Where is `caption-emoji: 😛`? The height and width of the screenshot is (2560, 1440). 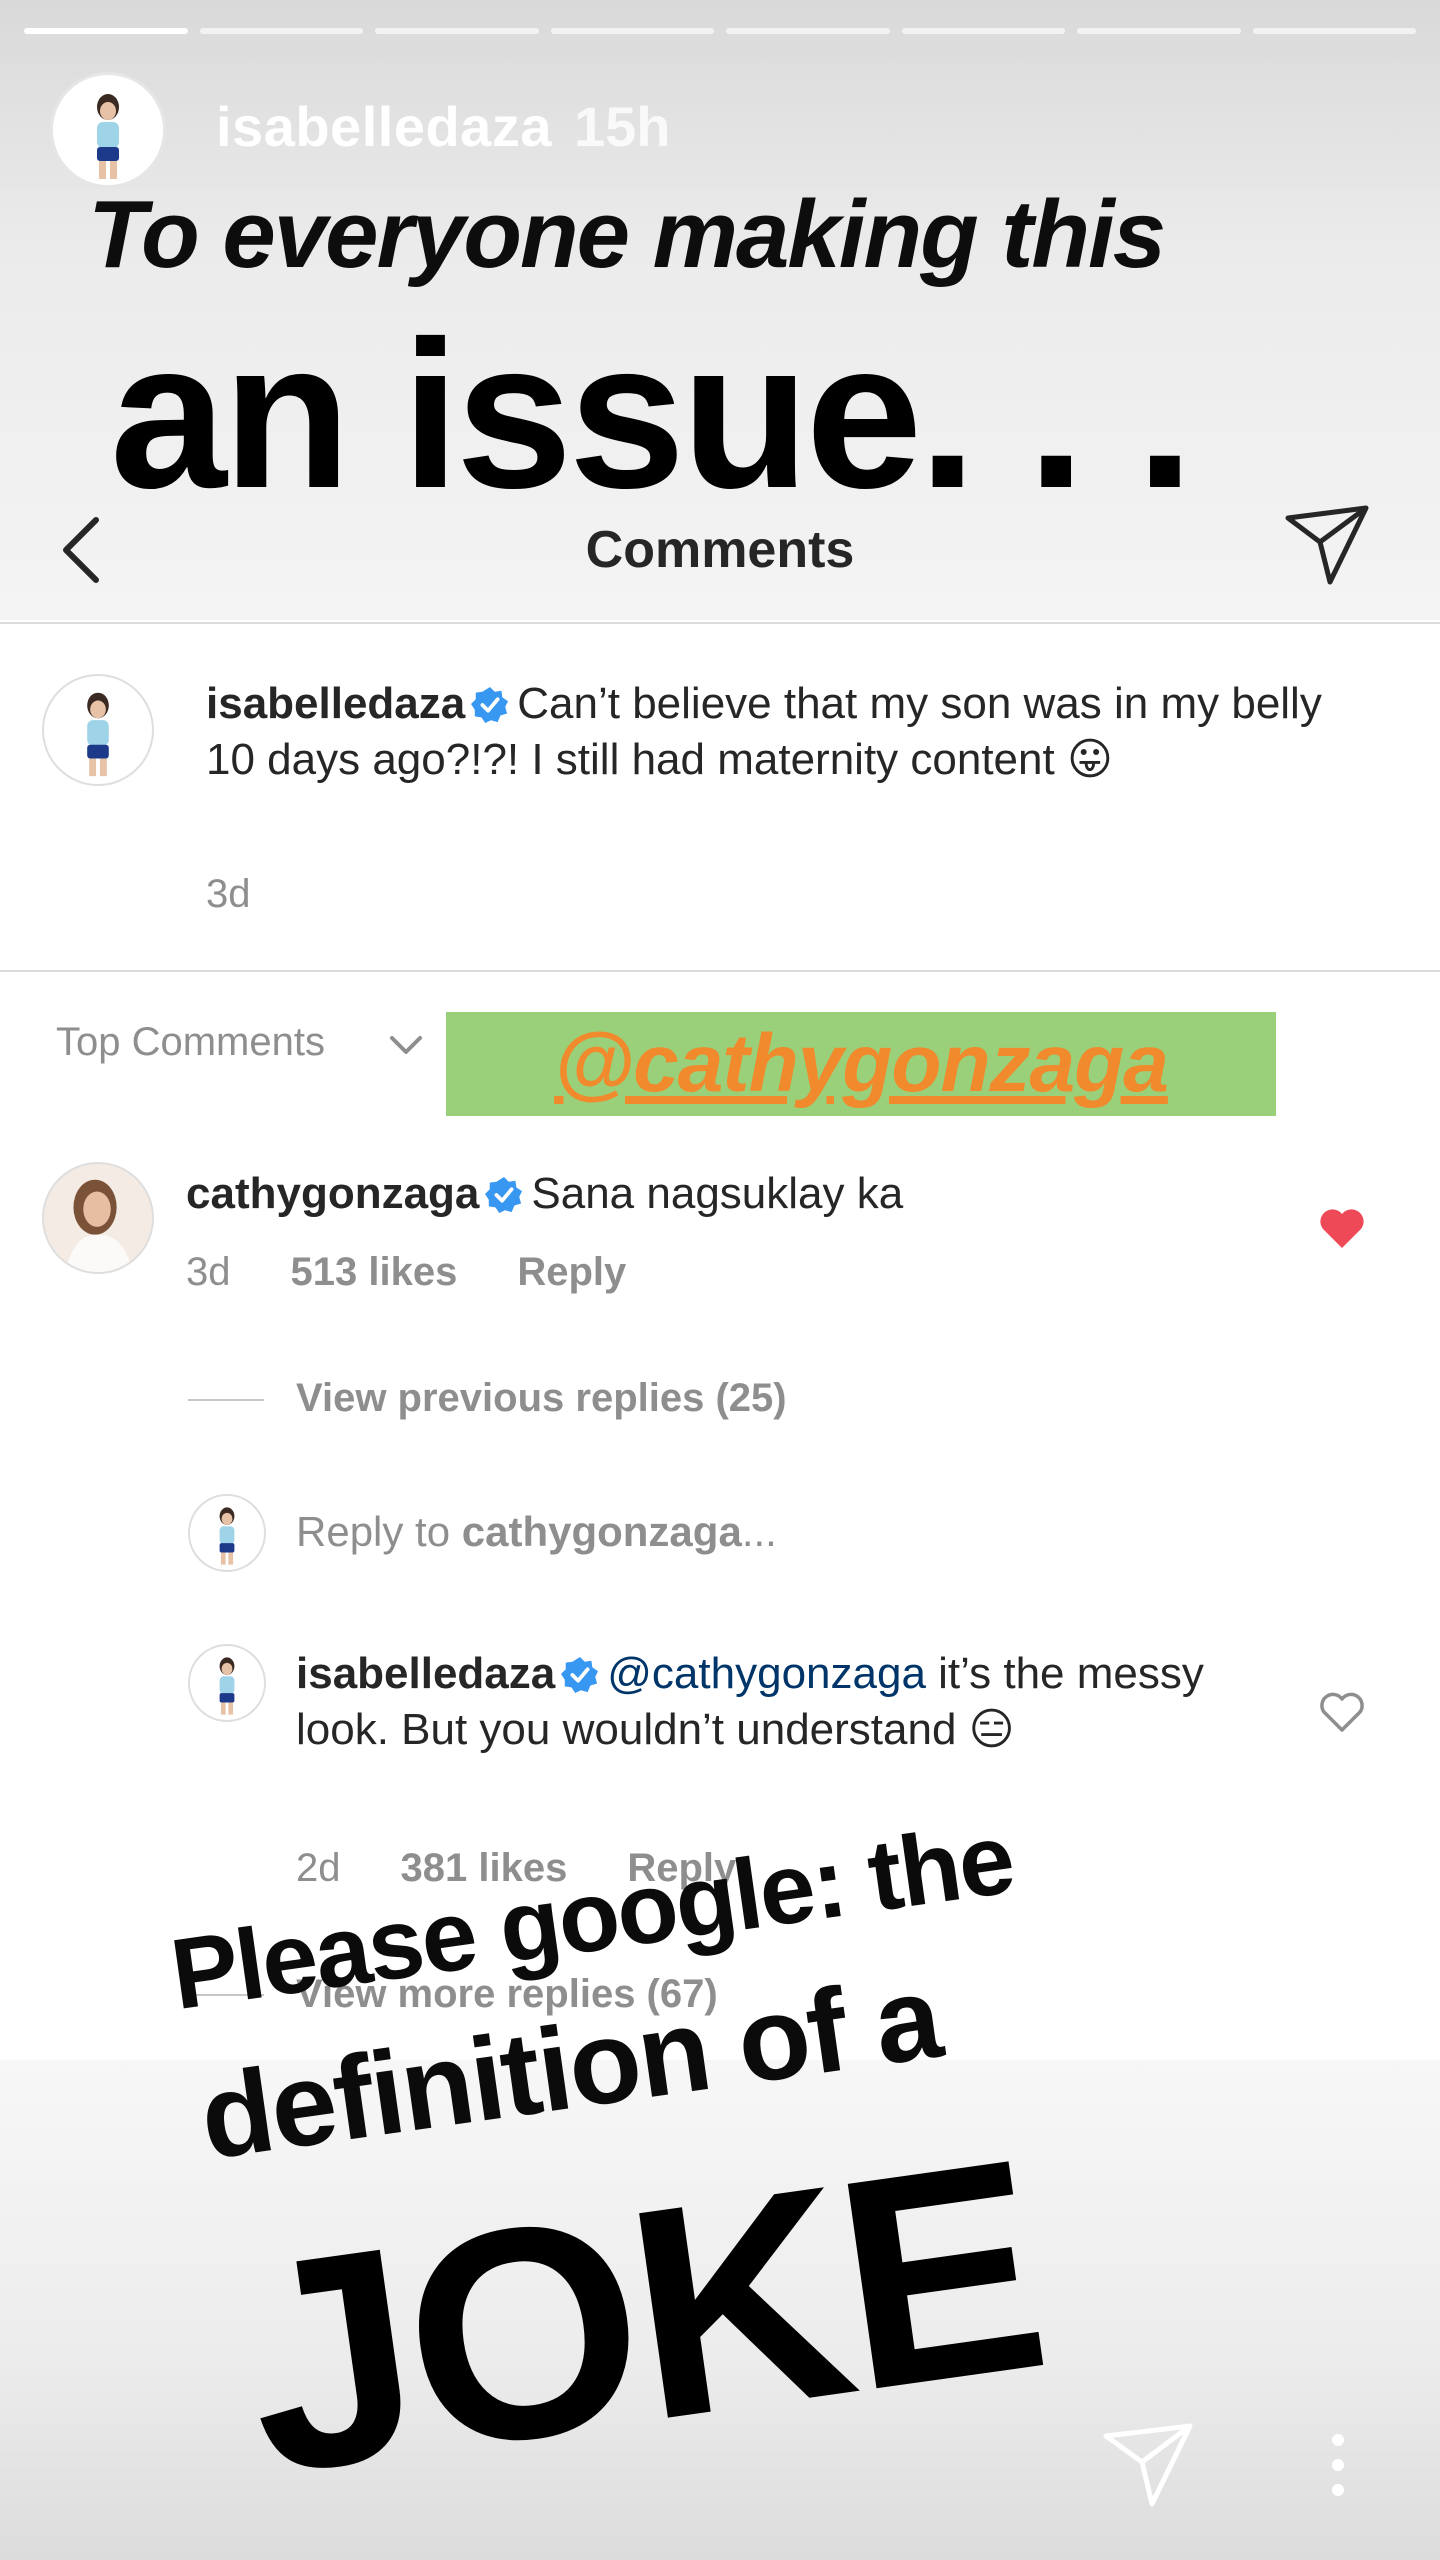 caption-emoji: 😛 is located at coordinates (1089, 759).